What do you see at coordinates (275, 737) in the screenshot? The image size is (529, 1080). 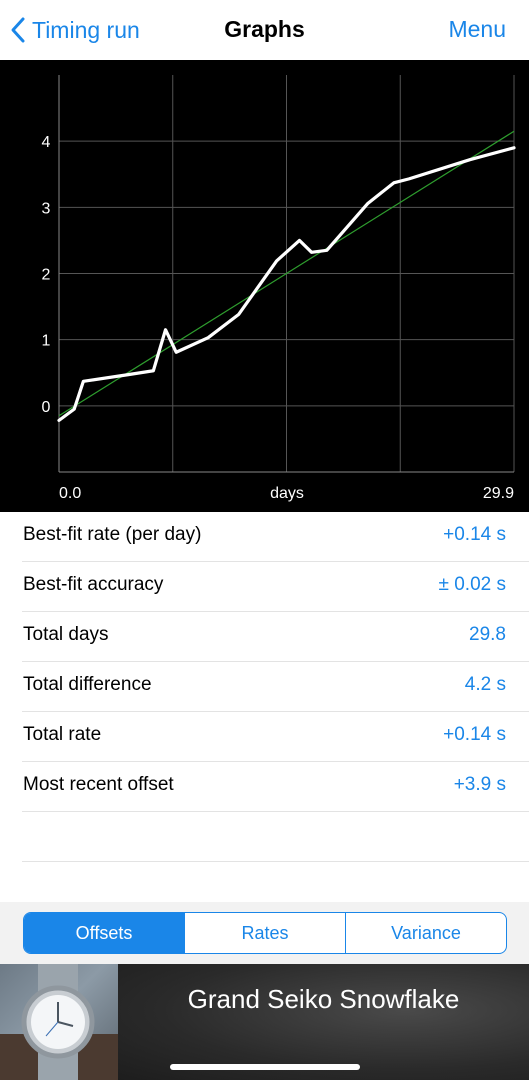 I see `stat-row-total-rate: Total rate +0.14 s` at bounding box center [275, 737].